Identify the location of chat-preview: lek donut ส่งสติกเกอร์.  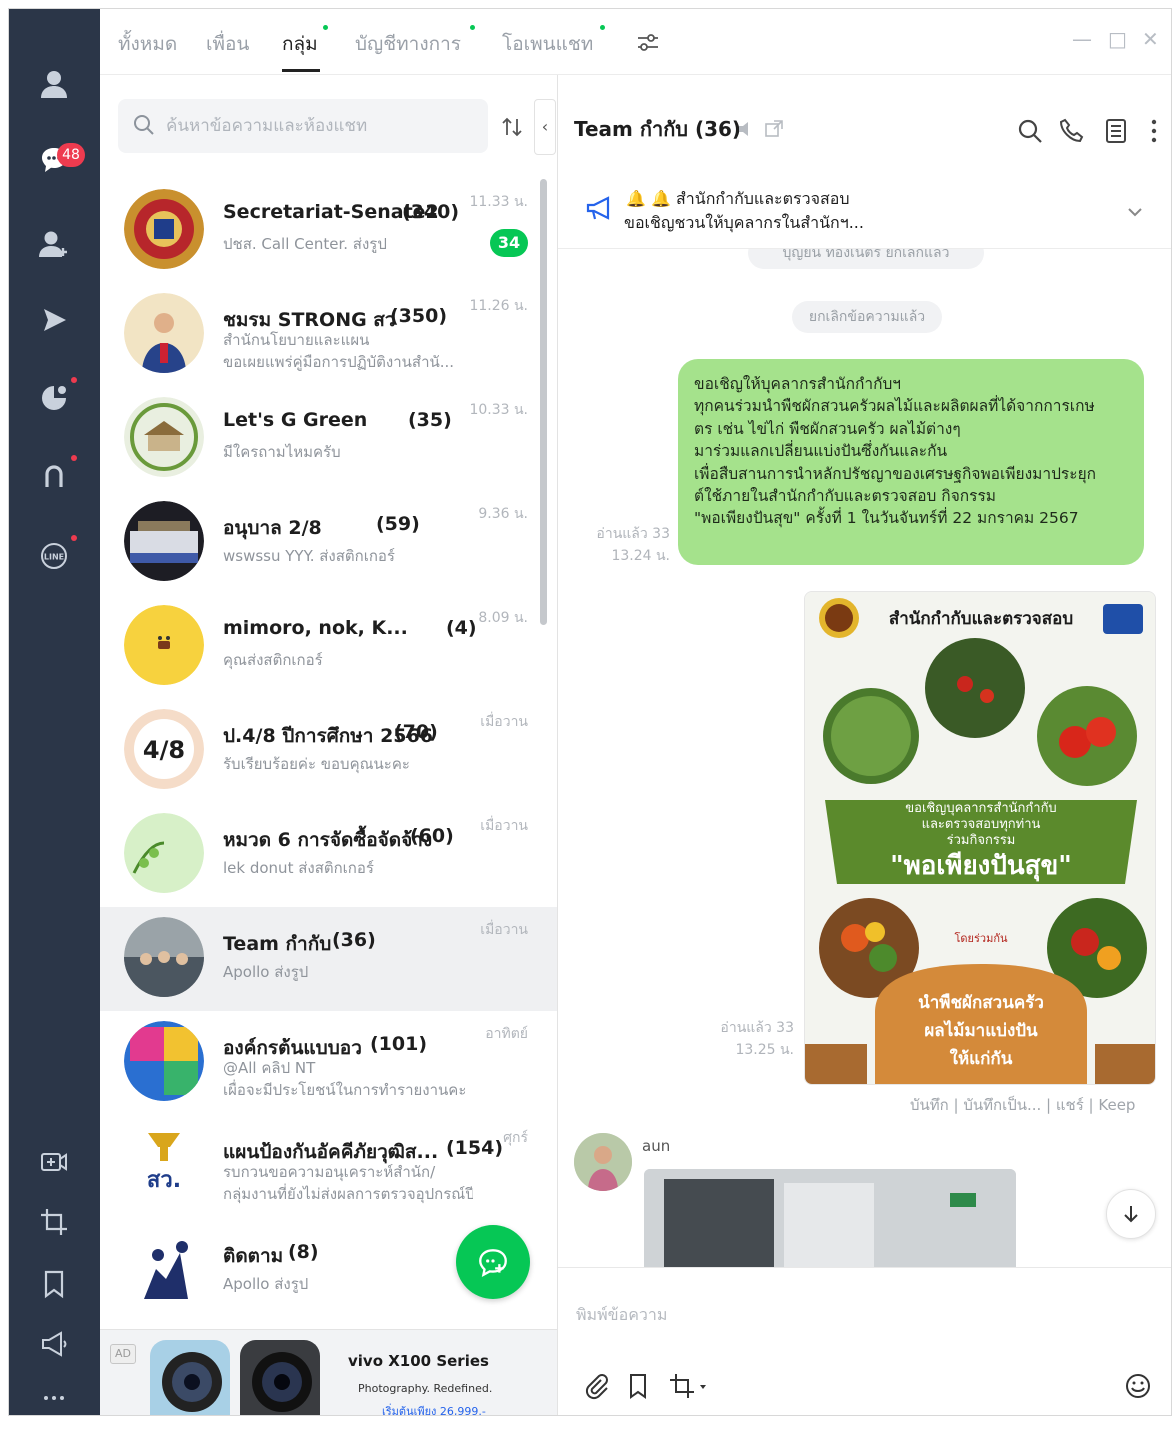
(298, 868).